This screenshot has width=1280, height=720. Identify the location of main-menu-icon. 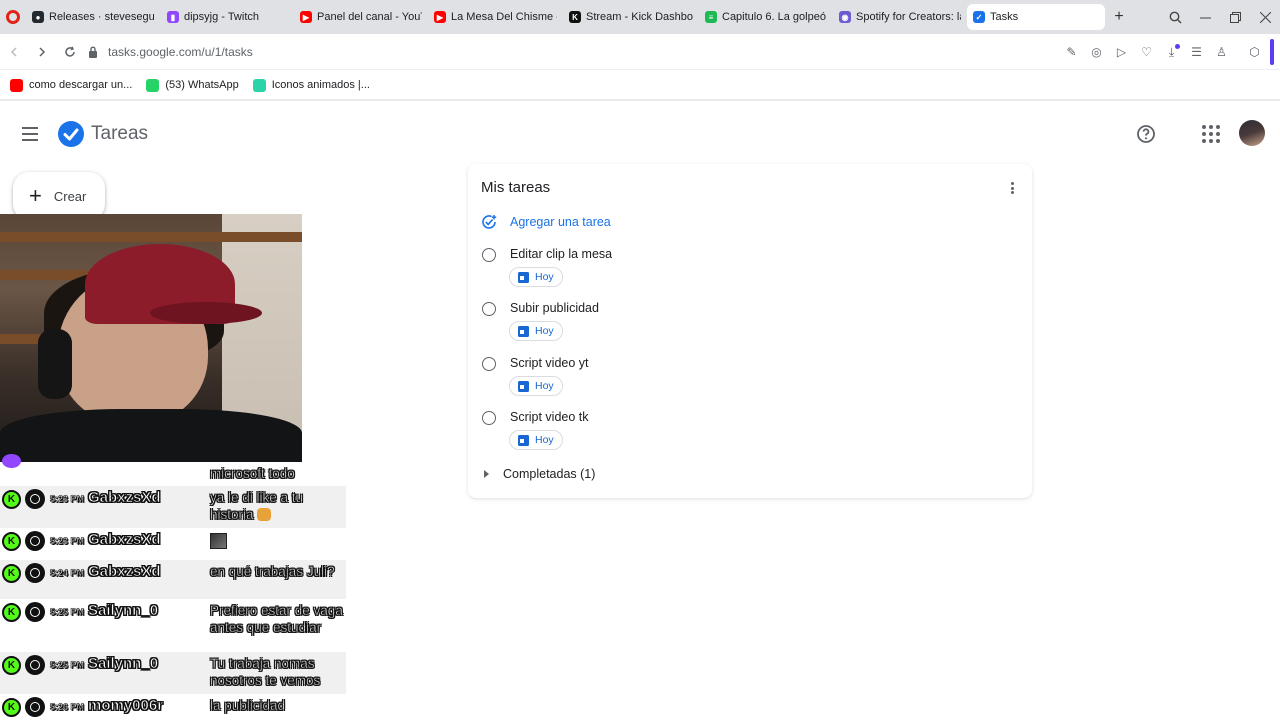
(30, 134).